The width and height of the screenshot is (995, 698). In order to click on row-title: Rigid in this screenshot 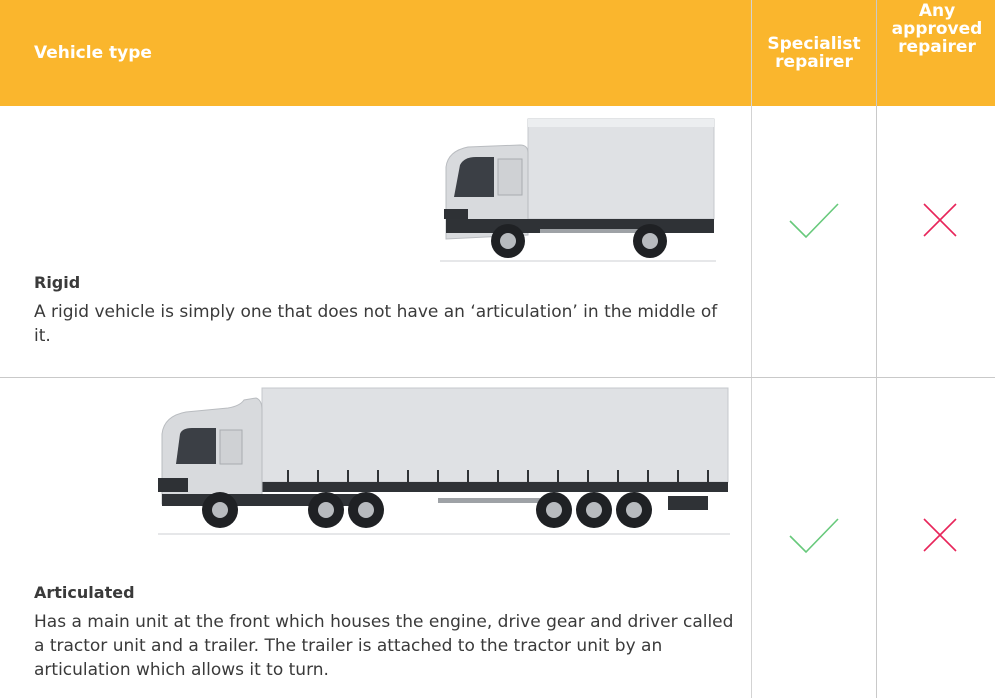, I will do `click(57, 282)`.